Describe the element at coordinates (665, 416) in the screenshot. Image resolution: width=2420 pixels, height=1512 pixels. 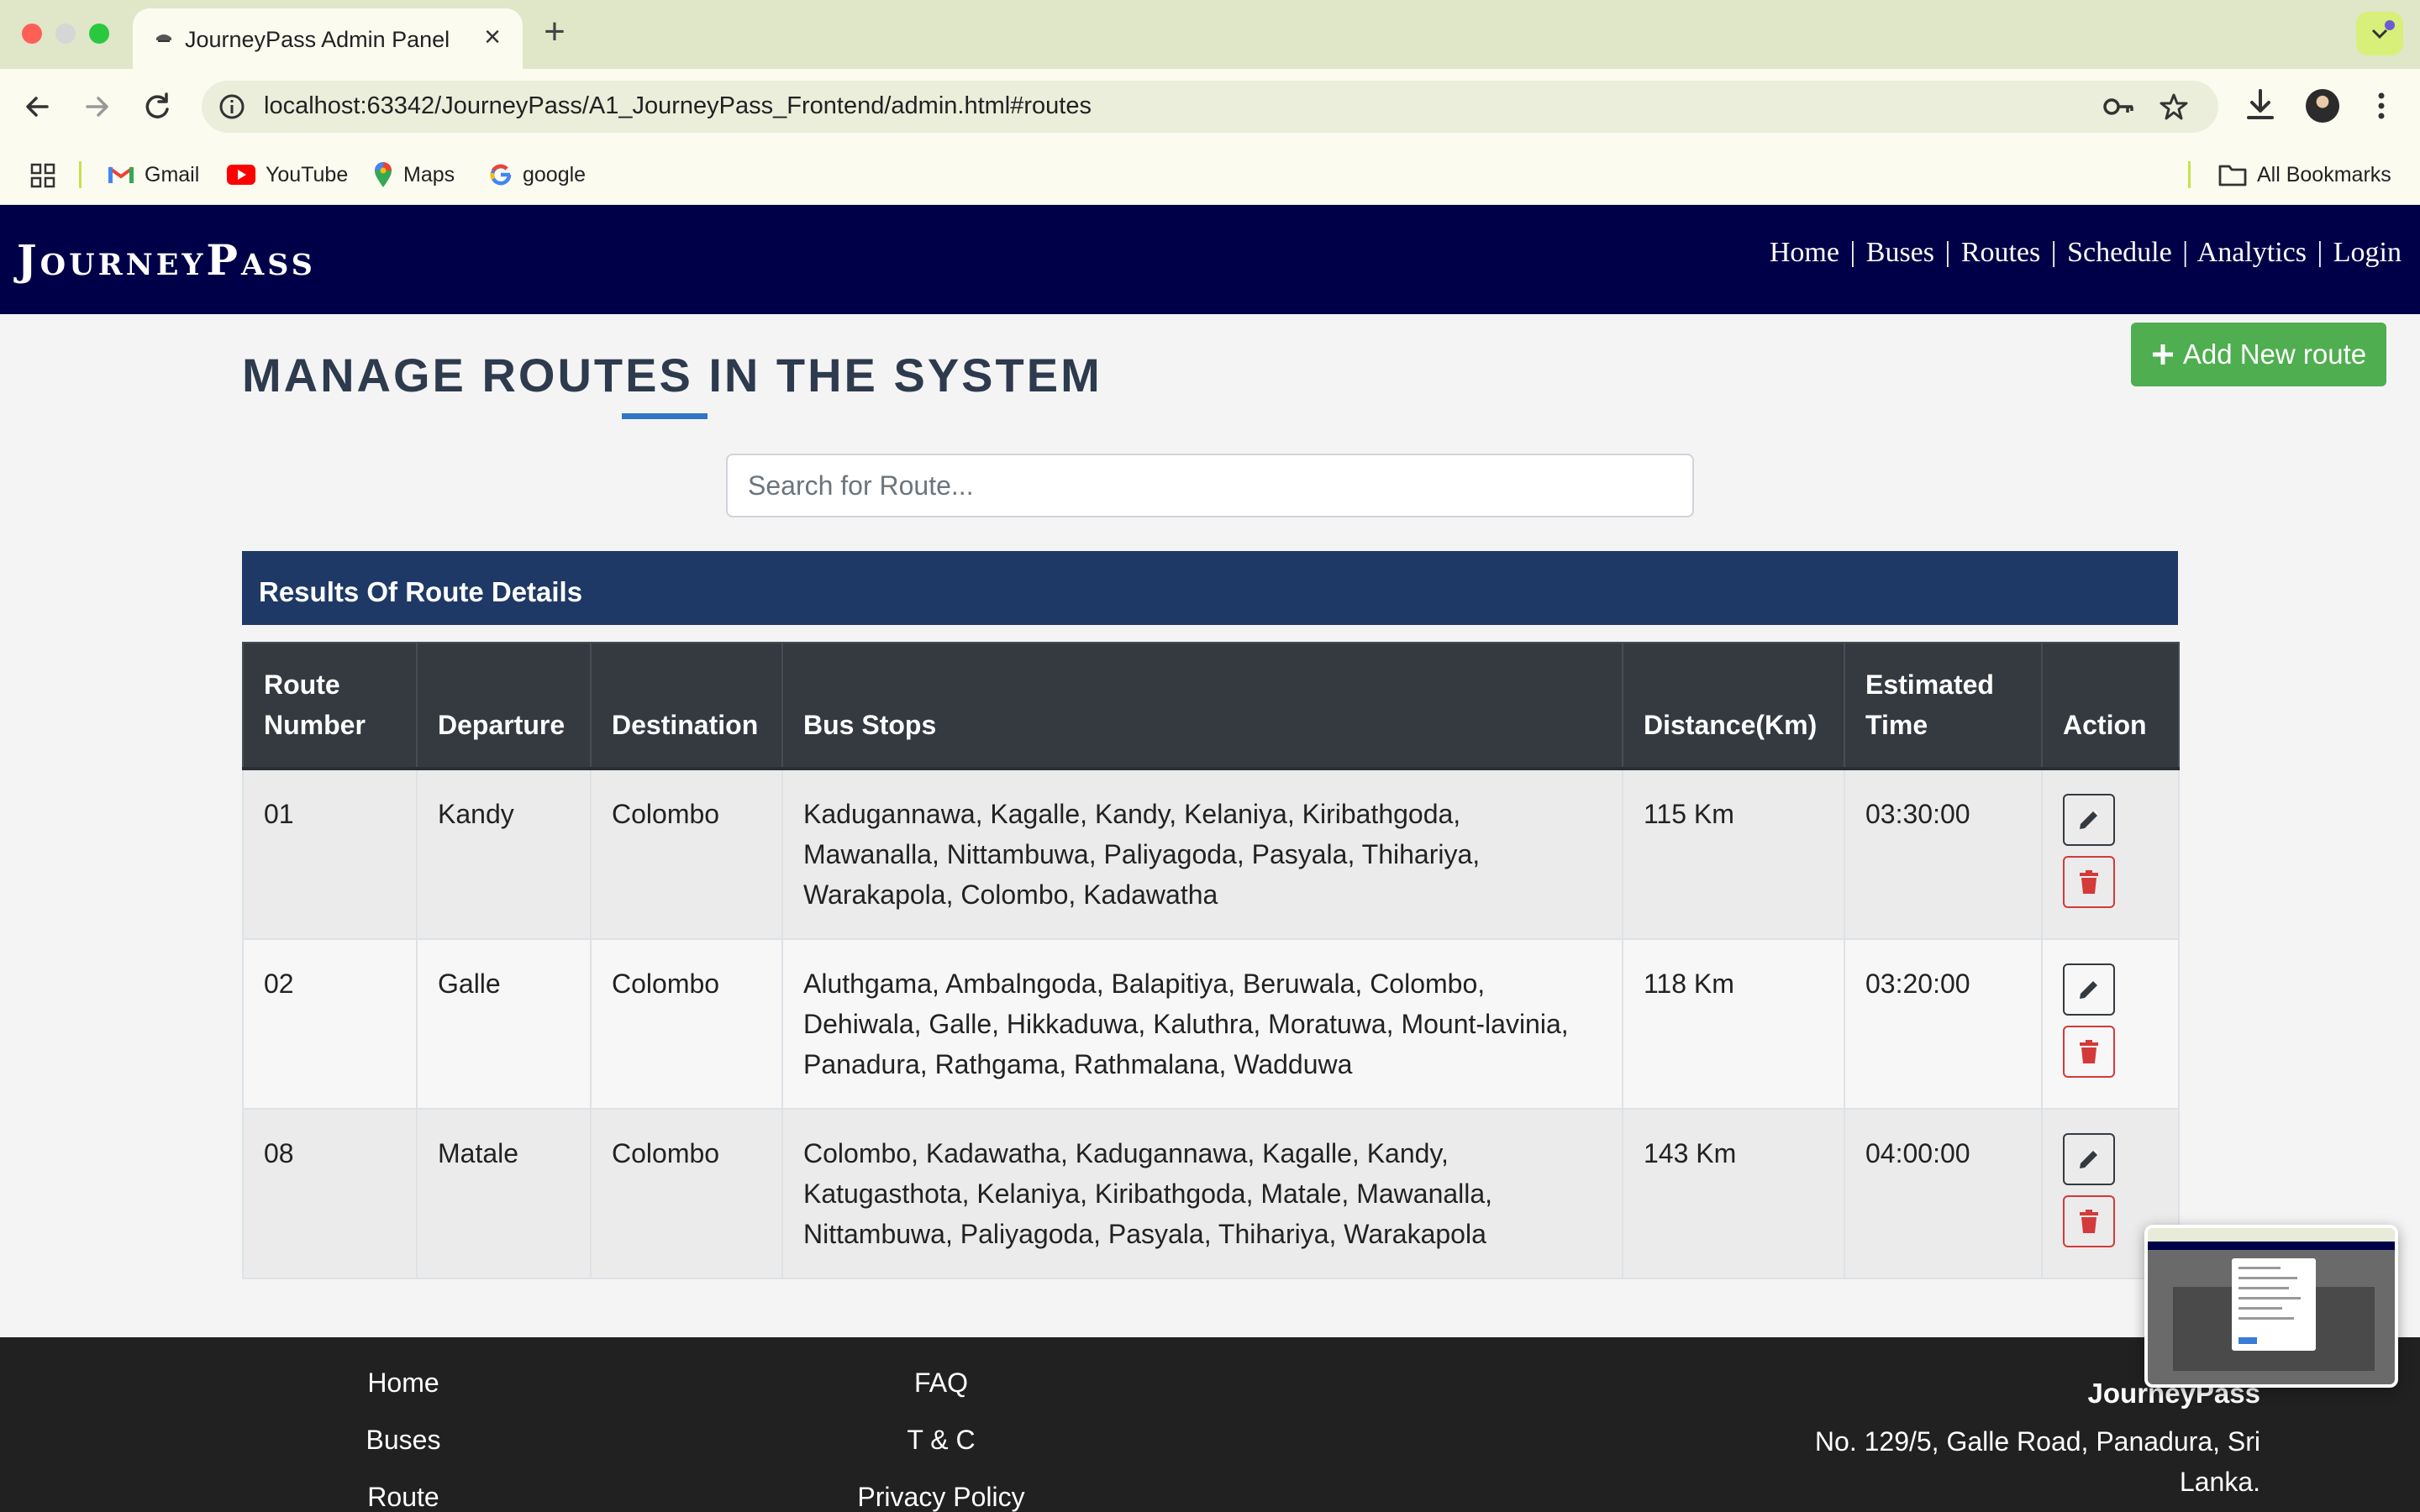
I see `title-underline` at that location.